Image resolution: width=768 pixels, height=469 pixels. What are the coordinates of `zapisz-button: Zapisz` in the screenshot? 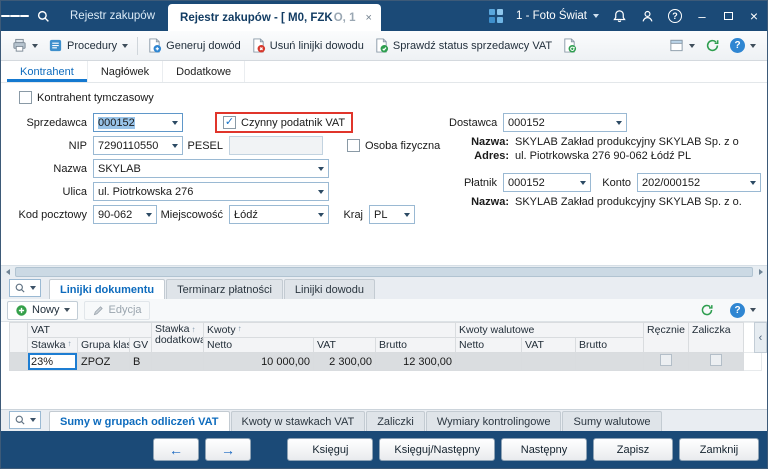 It's located at (633, 449).